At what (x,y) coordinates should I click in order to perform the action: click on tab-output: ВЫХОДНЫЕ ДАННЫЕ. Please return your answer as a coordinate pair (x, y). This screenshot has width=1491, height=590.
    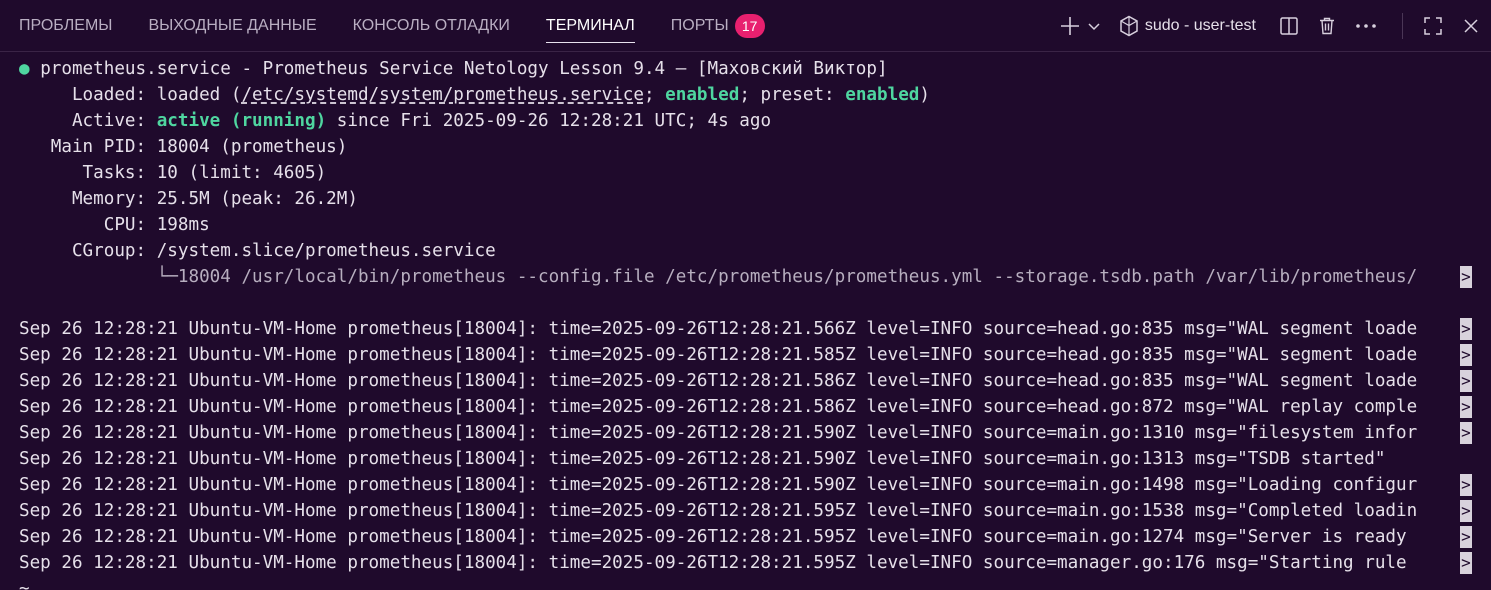
    Looking at the image, I should click on (232, 26).